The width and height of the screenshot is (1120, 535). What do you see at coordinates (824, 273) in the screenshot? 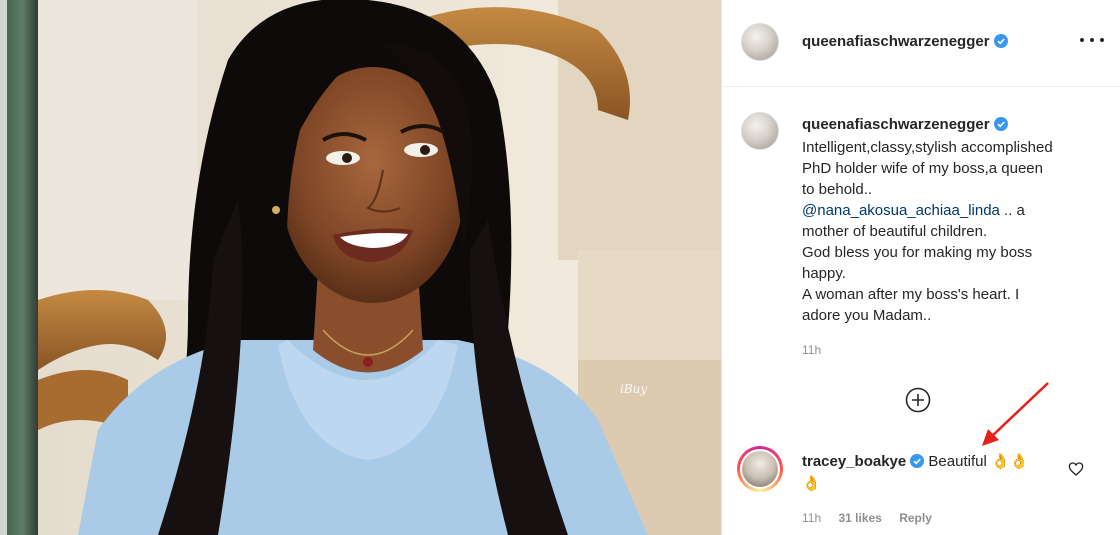
I see `caption-line: happy.` at bounding box center [824, 273].